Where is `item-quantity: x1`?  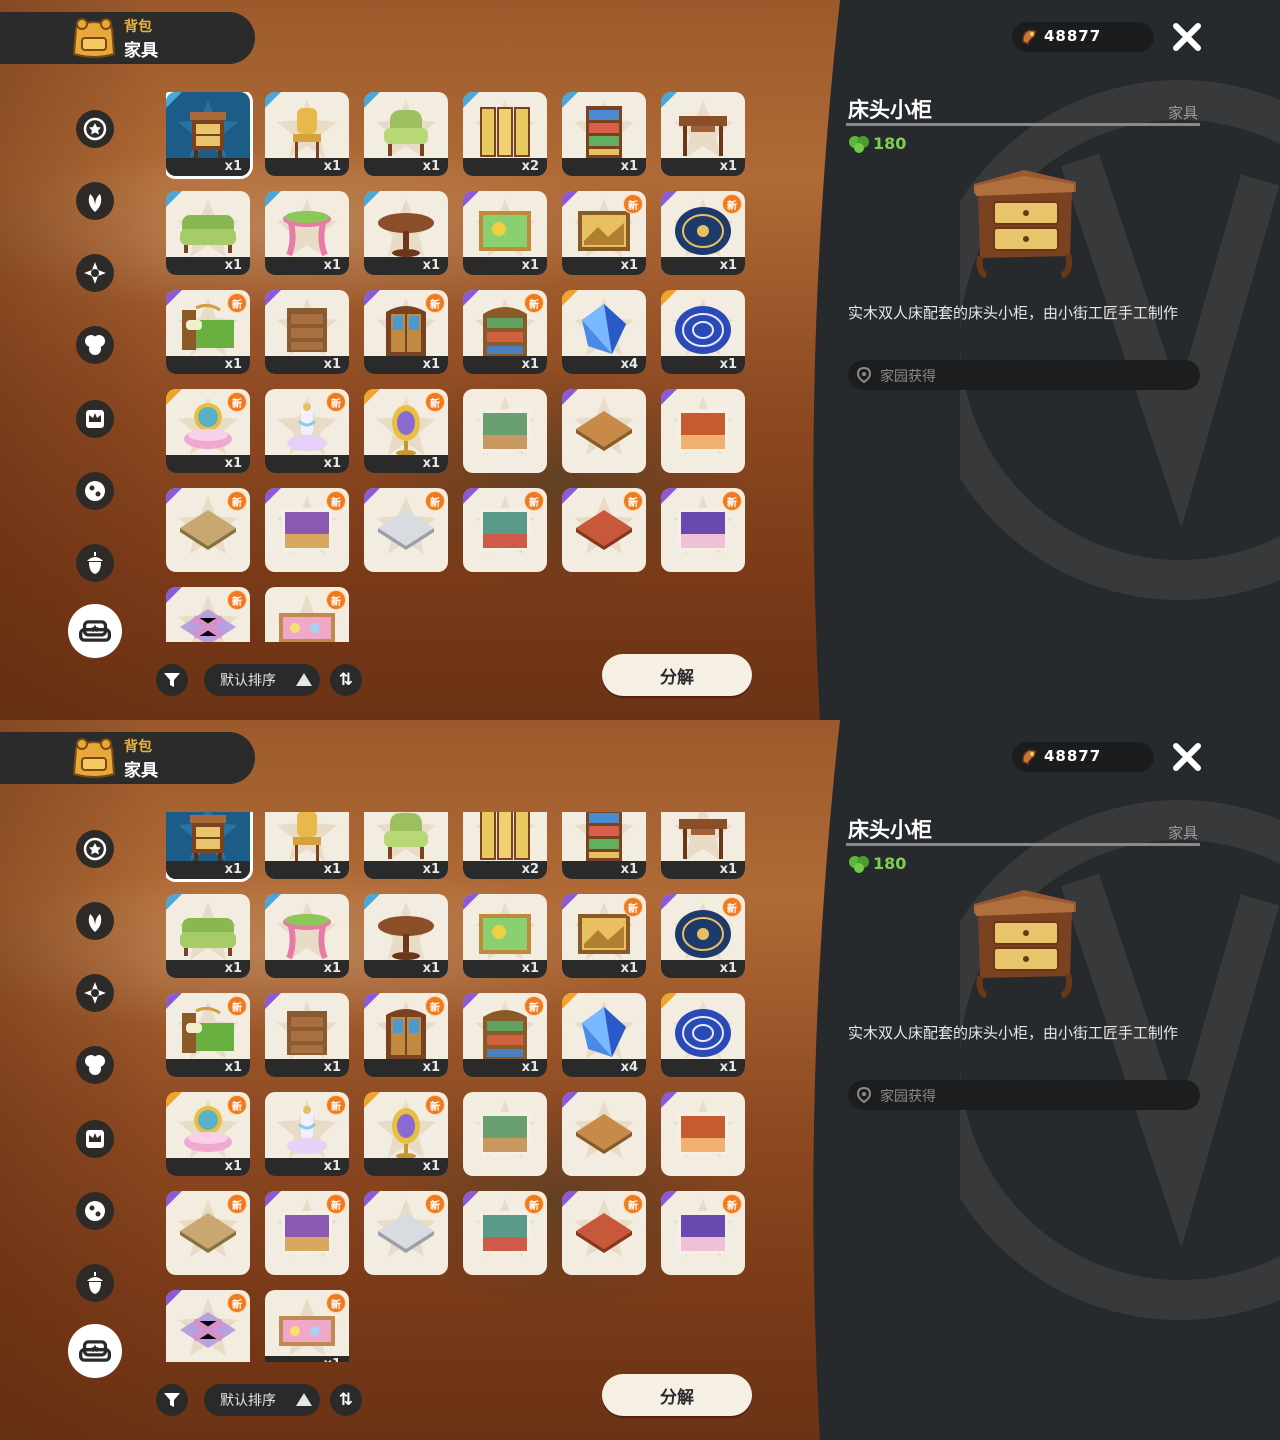
item-quantity: x1 is located at coordinates (307, 1068).